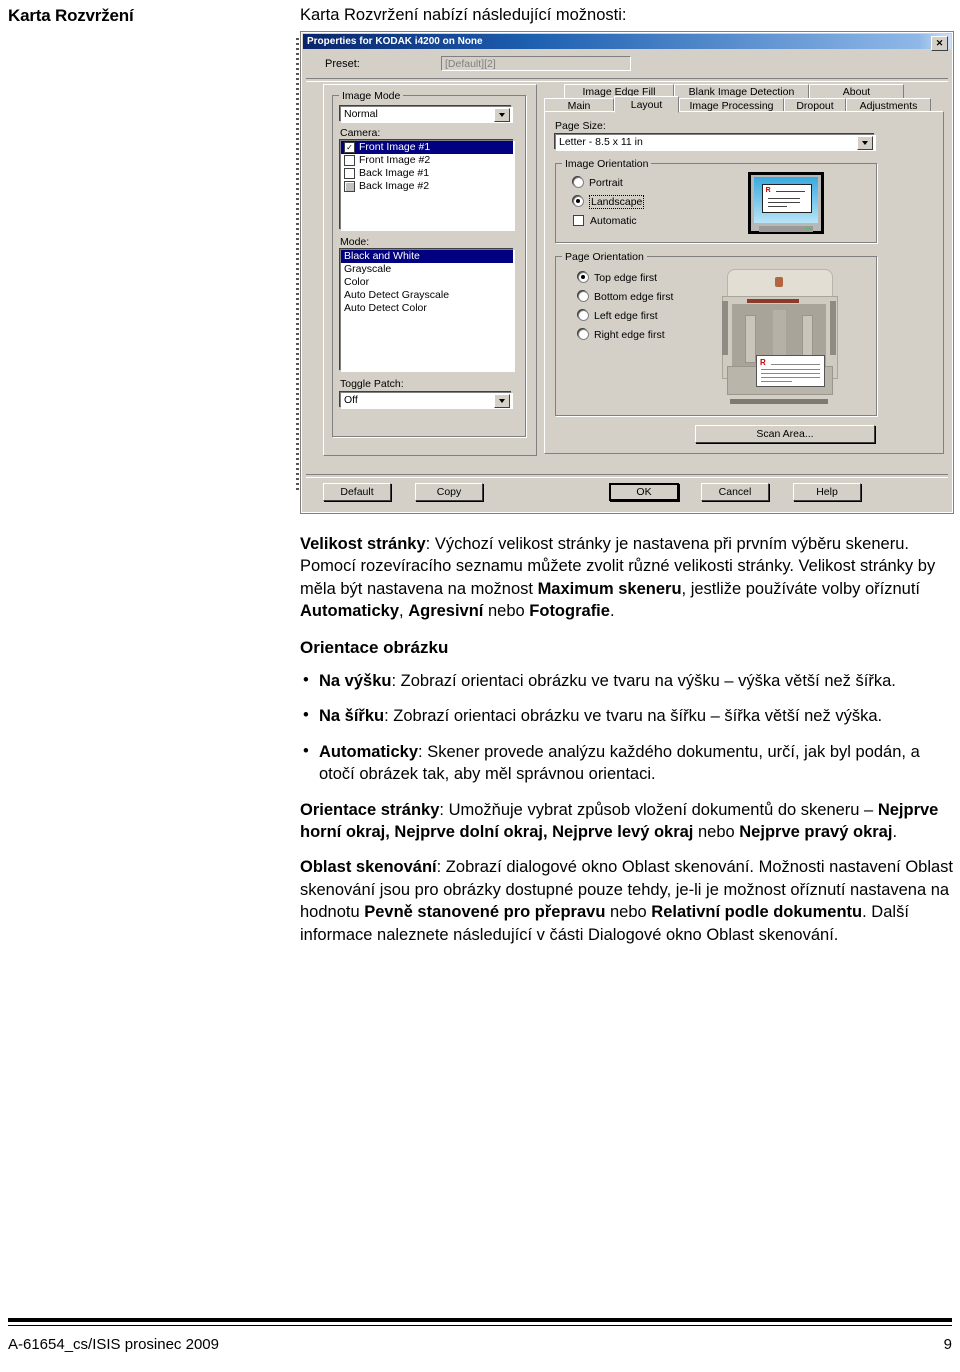 Image resolution: width=960 pixels, height=1372 pixels. I want to click on scanner-knob-icon, so click(779, 282).